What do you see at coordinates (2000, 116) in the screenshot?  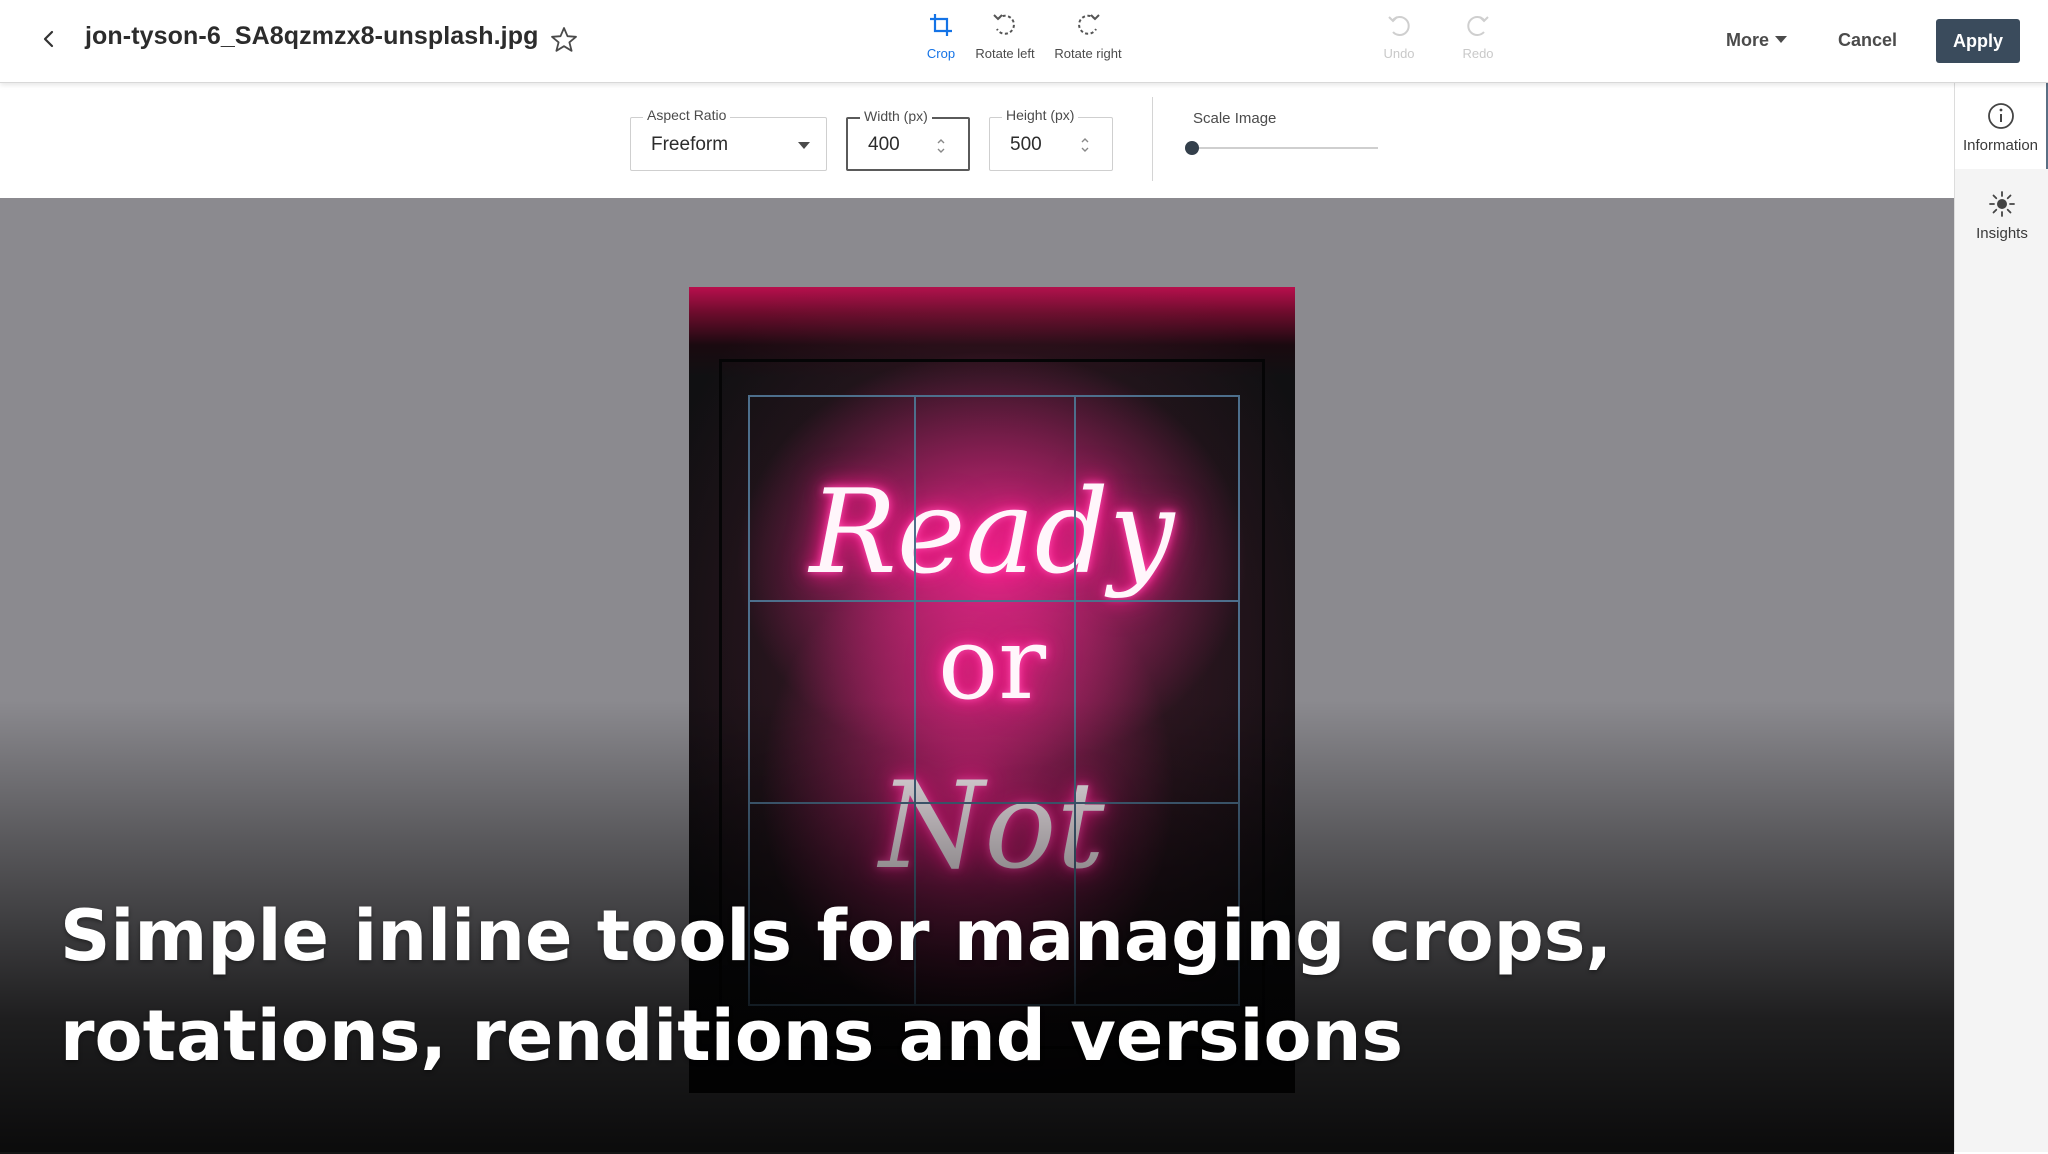 I see `info-icon` at bounding box center [2000, 116].